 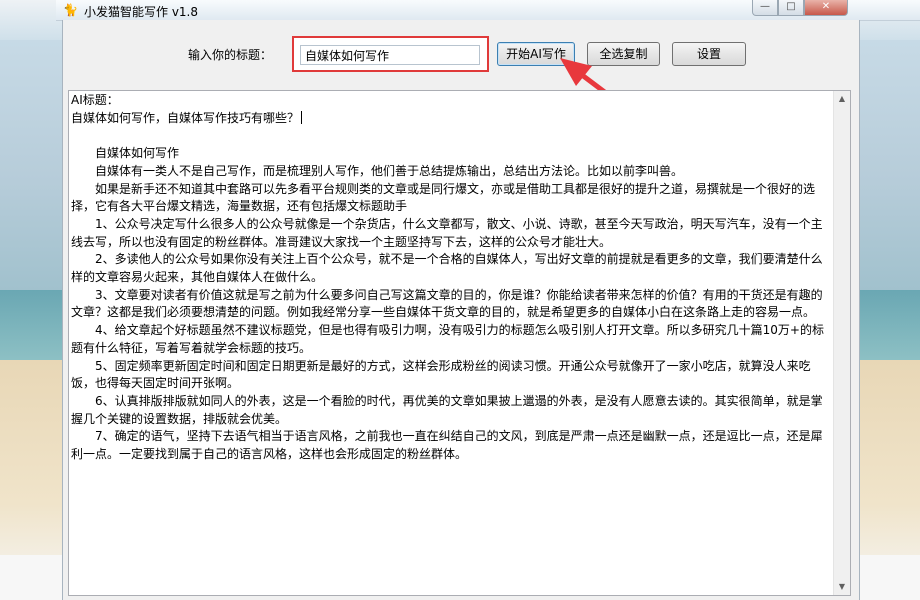 I want to click on article-heading: 自媒体如何写作, so click(x=137, y=153).